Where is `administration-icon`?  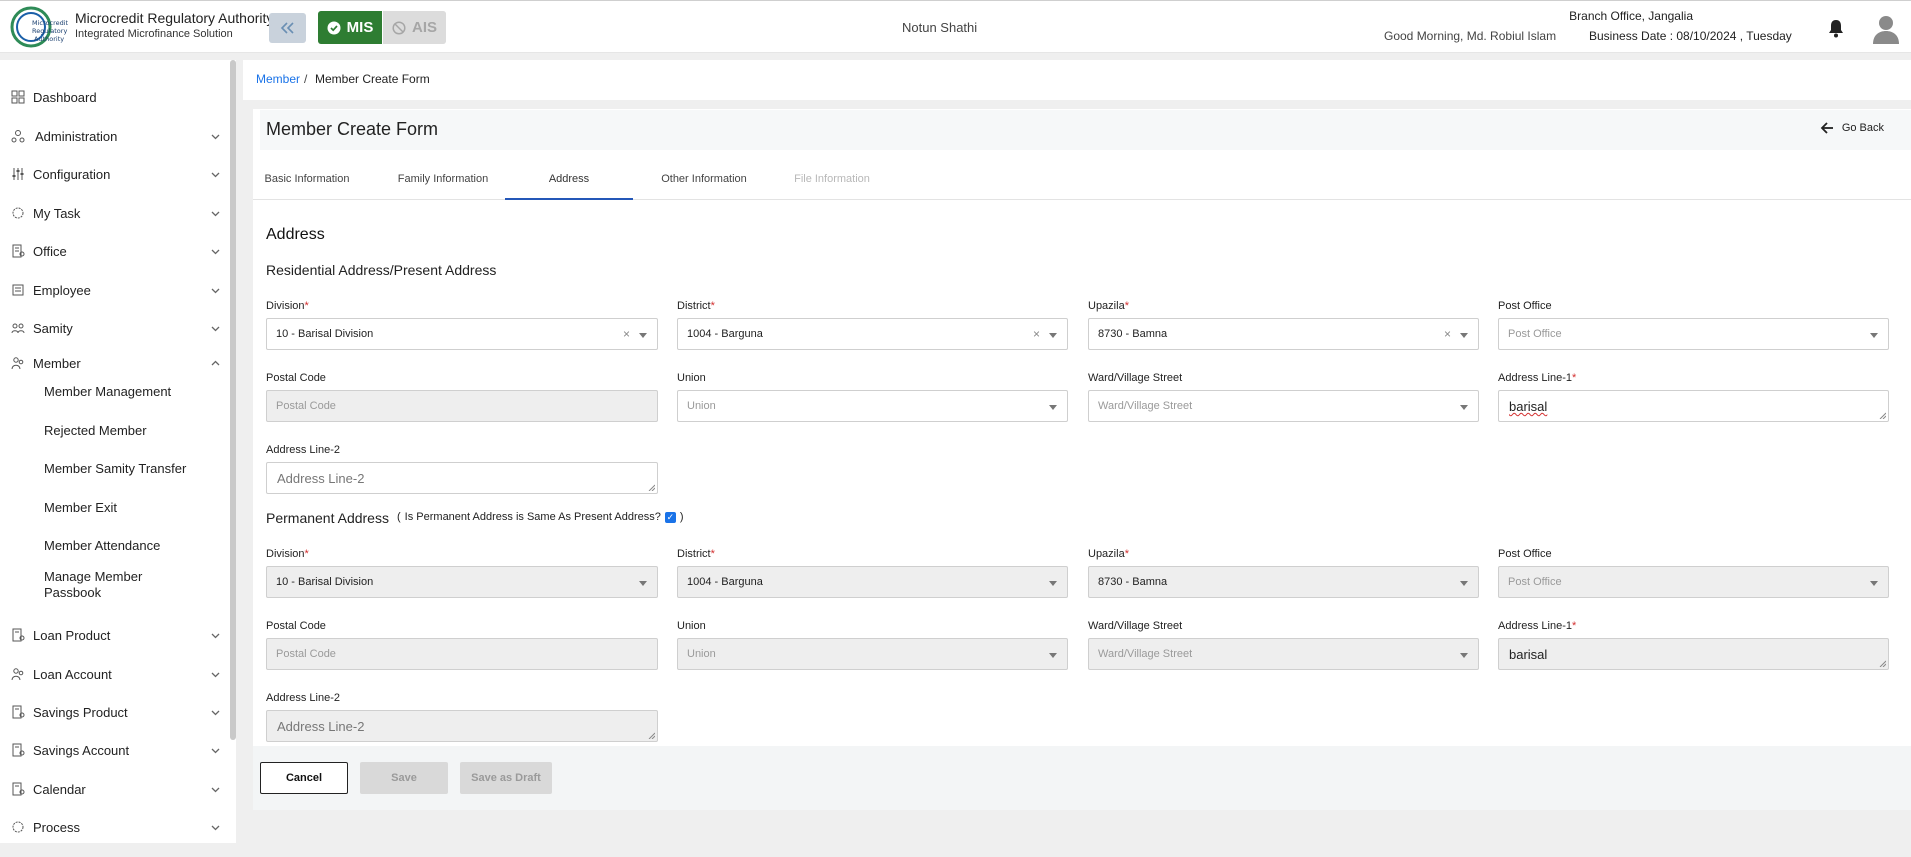 administration-icon is located at coordinates (18, 136).